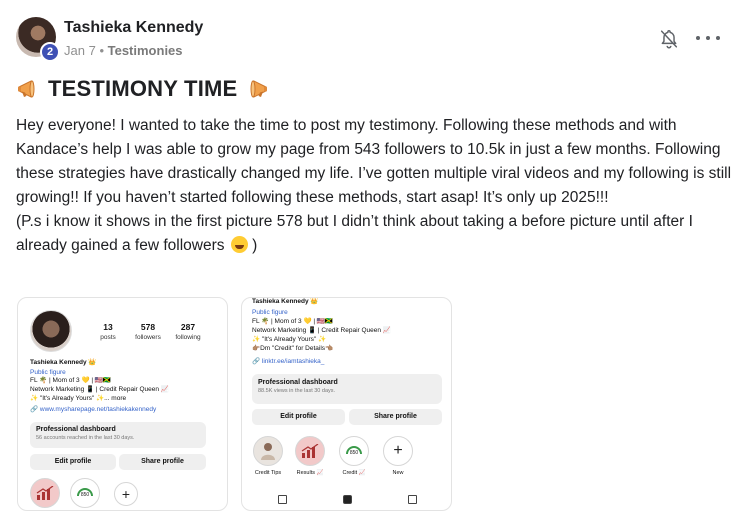 This screenshot has width=753, height=517. What do you see at coordinates (145, 50) in the screenshot?
I see `post-category: Testimonies` at bounding box center [145, 50].